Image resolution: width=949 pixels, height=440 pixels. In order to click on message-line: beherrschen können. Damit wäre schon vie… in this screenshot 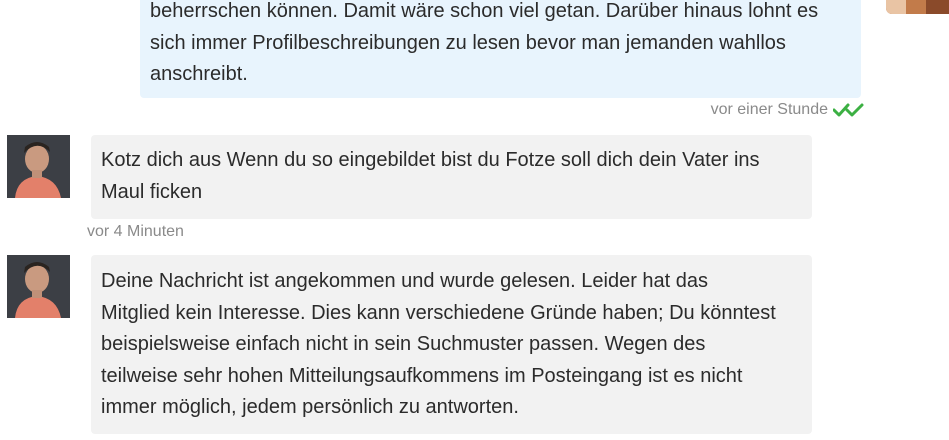, I will do `click(484, 11)`.